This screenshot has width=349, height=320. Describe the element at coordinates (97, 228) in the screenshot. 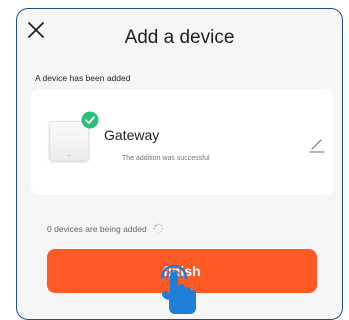

I see `progress-text: 0 devices are being added` at that location.